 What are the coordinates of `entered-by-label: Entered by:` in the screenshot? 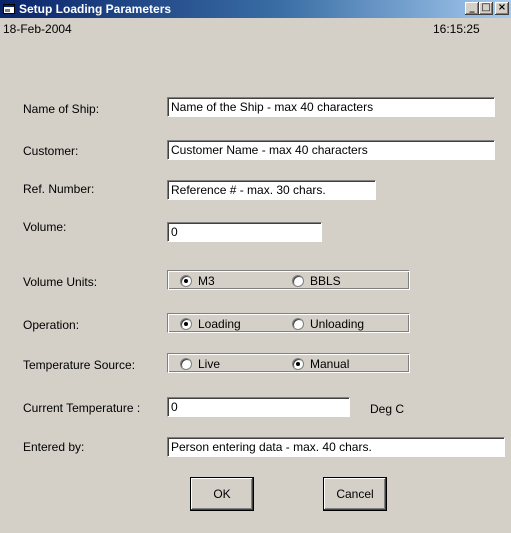 It's located at (54, 447).